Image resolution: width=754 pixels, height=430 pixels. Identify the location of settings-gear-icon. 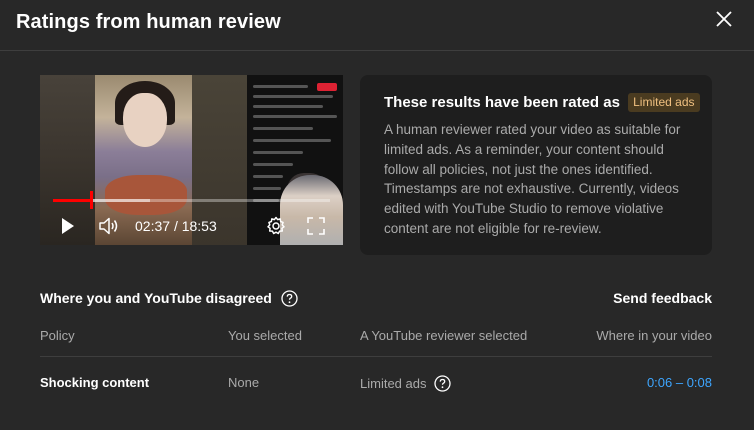
(276, 225).